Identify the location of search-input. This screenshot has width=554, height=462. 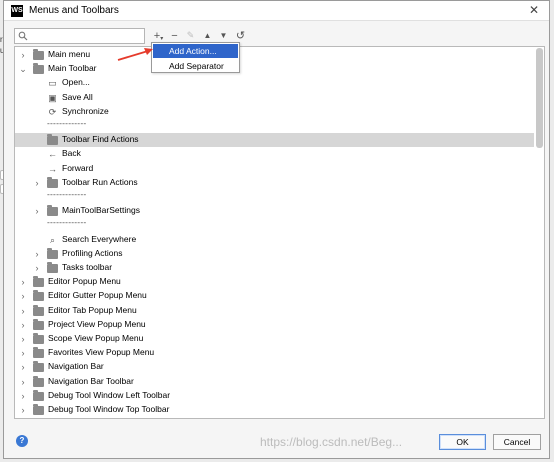
(85, 36).